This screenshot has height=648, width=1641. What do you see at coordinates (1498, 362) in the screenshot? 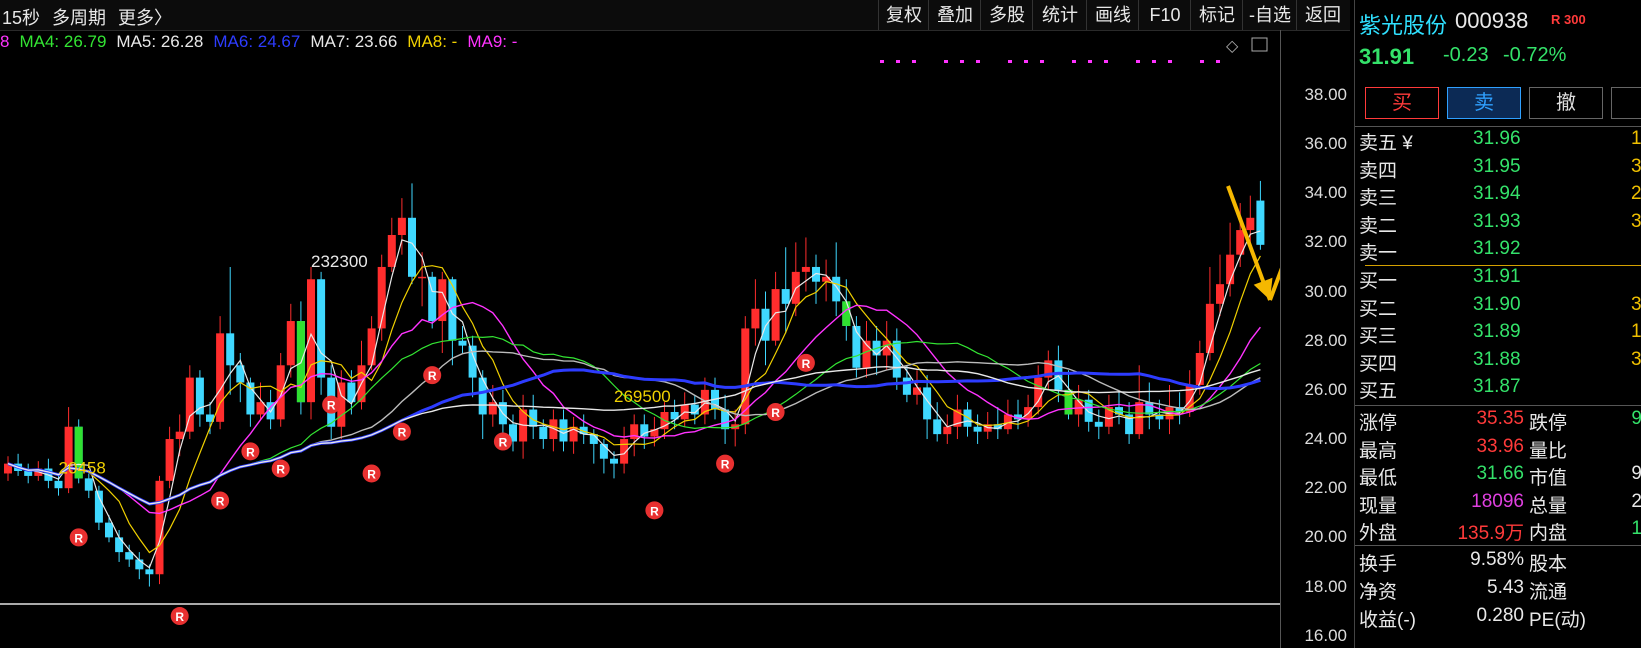
I see `order-book-row: 买四 31.88 3` at bounding box center [1498, 362].